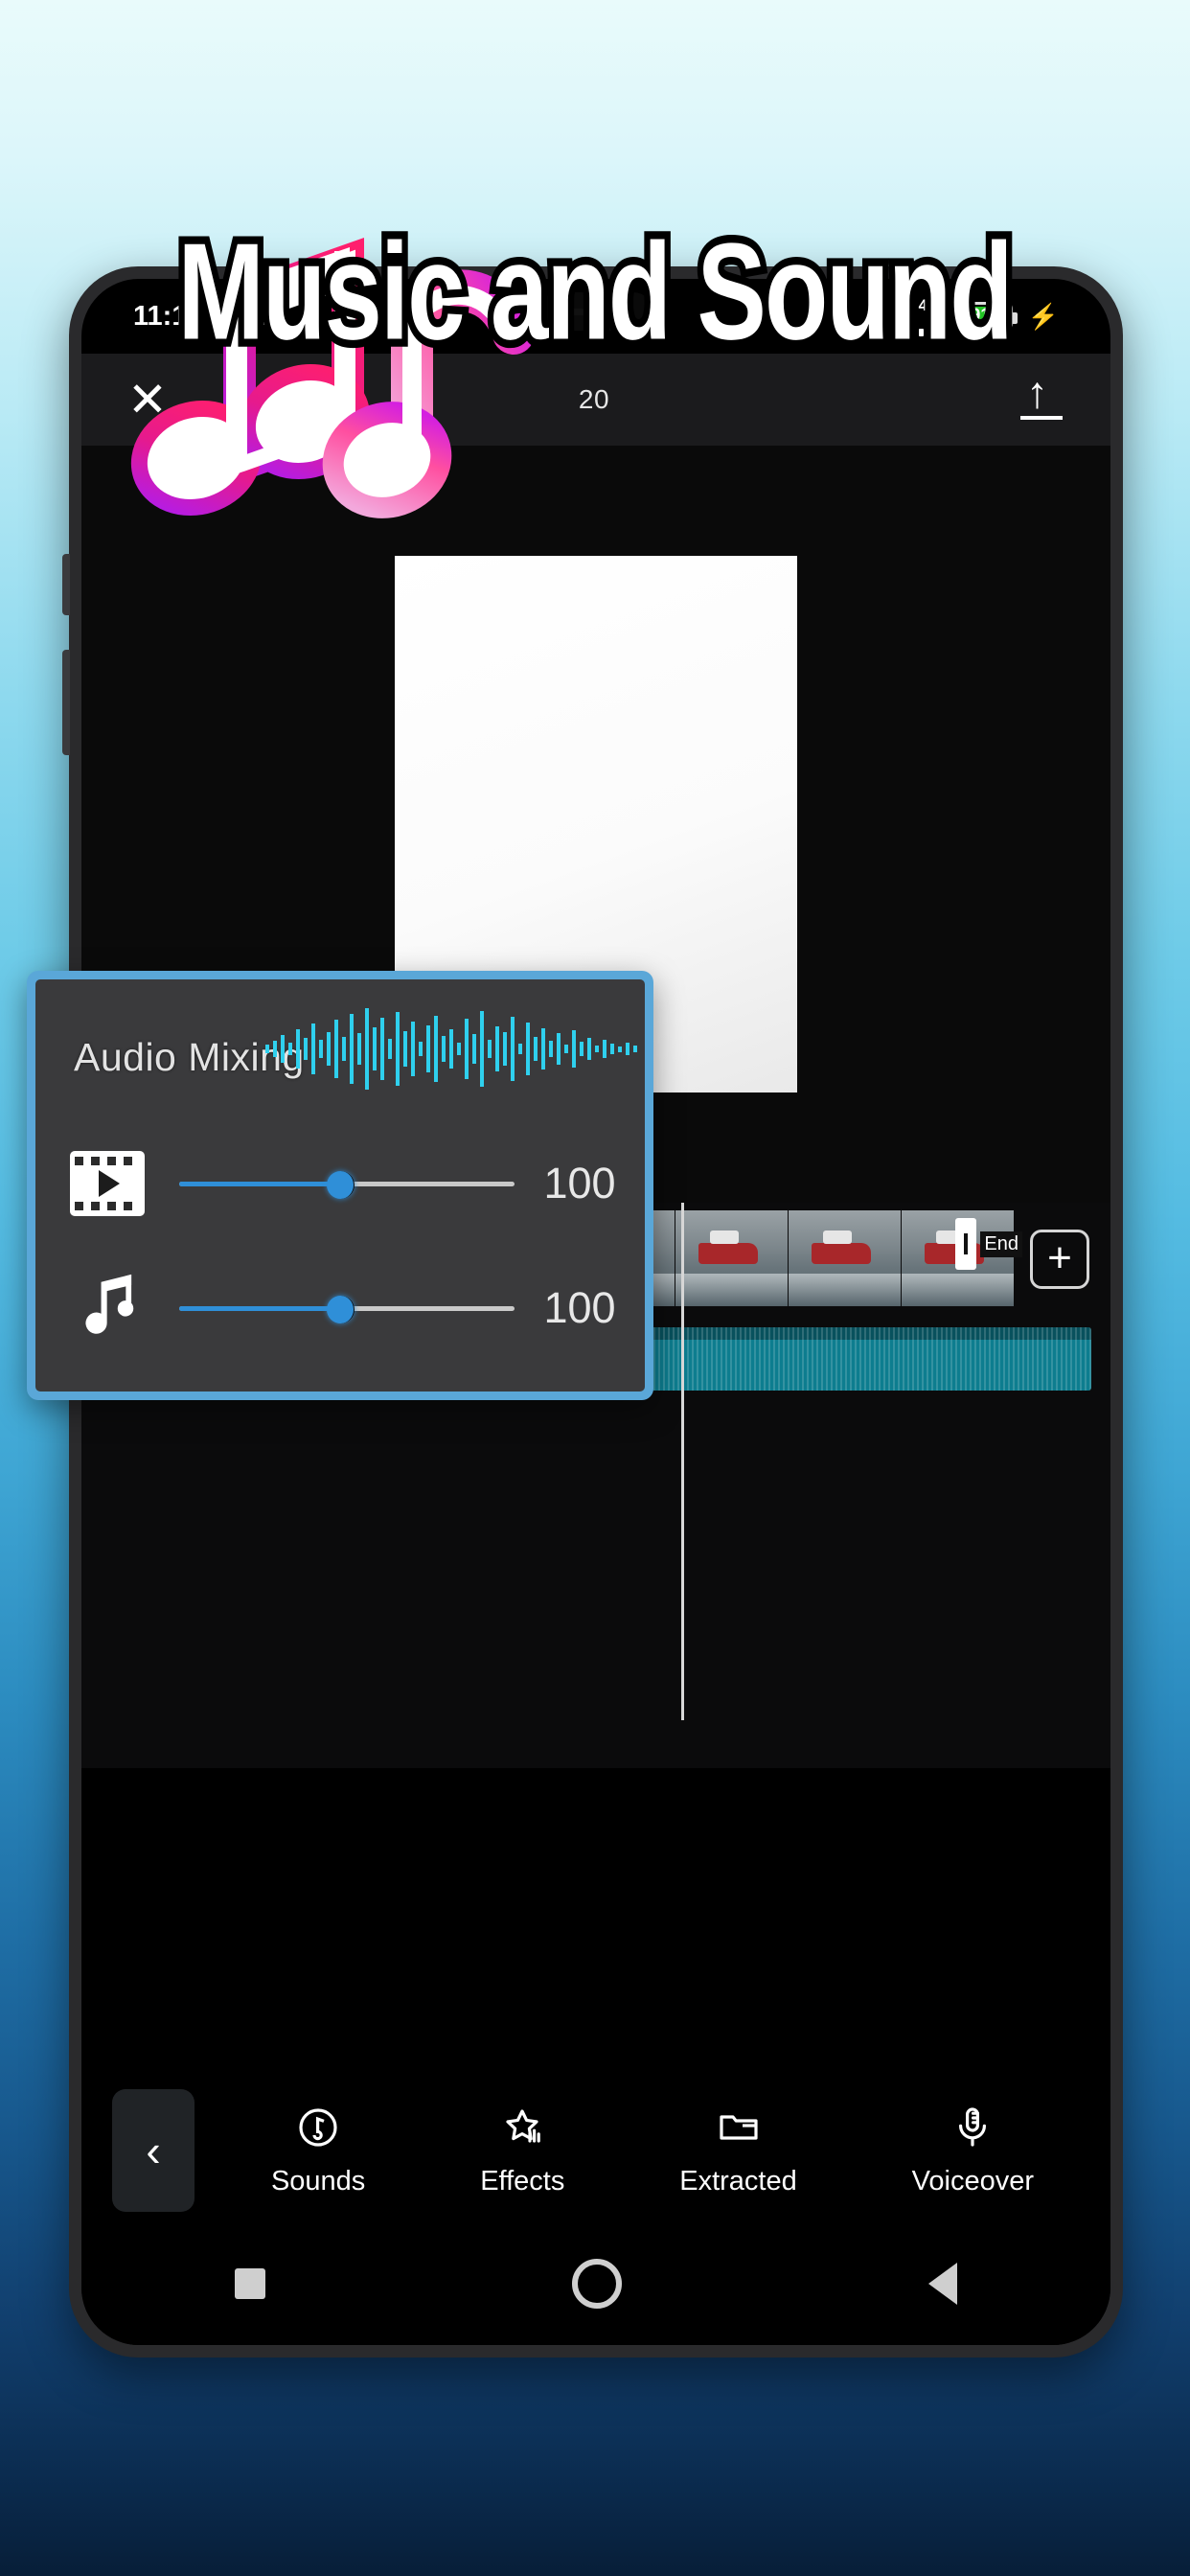 The width and height of the screenshot is (1190, 2576). Describe the element at coordinates (523, 2180) in the screenshot. I see `tab-label: Effects` at that location.